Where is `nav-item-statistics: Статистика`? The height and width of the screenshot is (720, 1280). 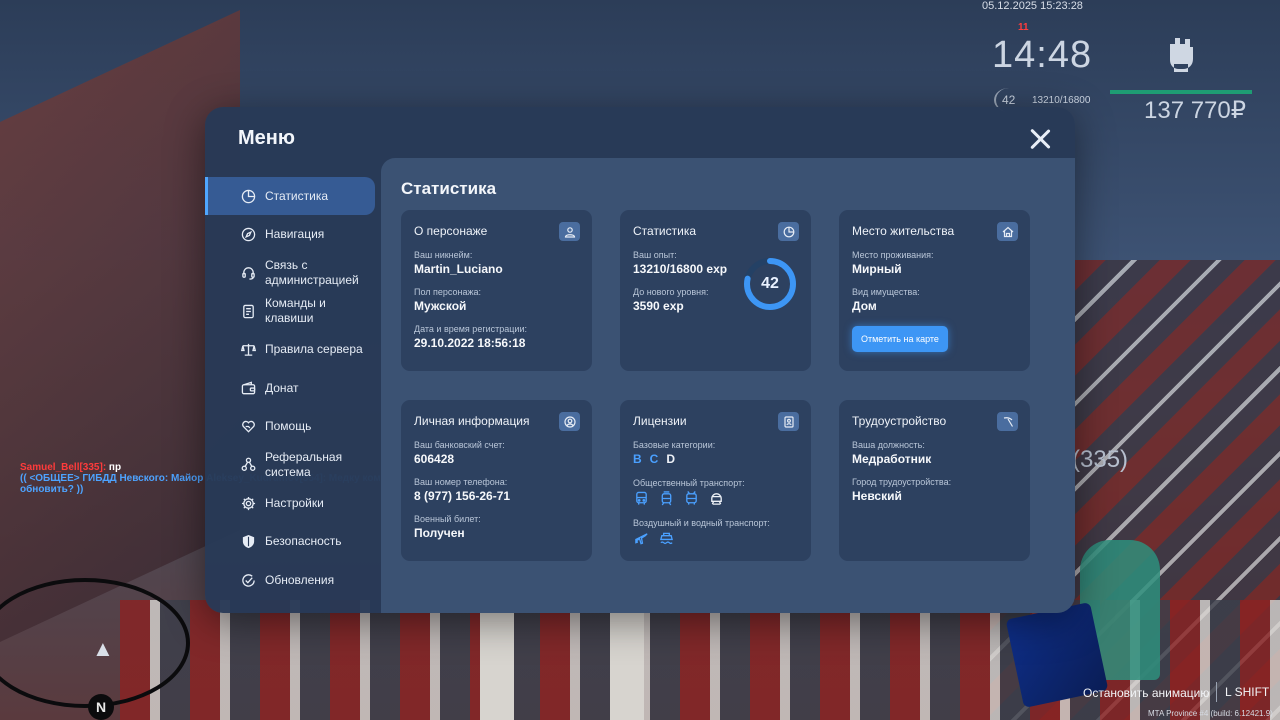
nav-item-statistics: Статистика is located at coordinates (290, 196).